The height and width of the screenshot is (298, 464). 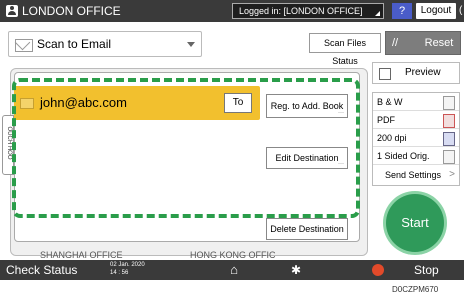 What do you see at coordinates (301, 11) in the screenshot?
I see `logged-in-label: Logged in: [LONDON OFFICE]` at bounding box center [301, 11].